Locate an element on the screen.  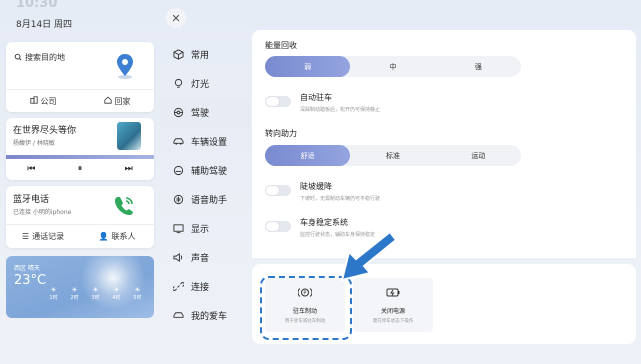
menu-item-lights: 灯光 is located at coordinates (205, 83).